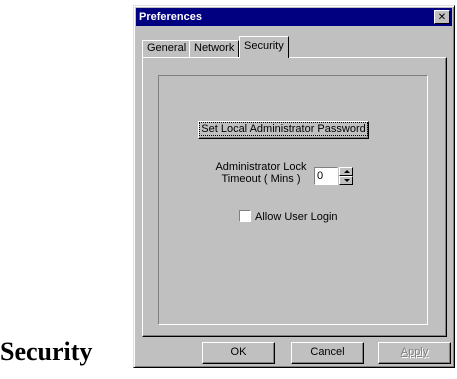 The image size is (457, 379). I want to click on lock-timeout-label-line1: Administrator Lock, so click(261, 167).